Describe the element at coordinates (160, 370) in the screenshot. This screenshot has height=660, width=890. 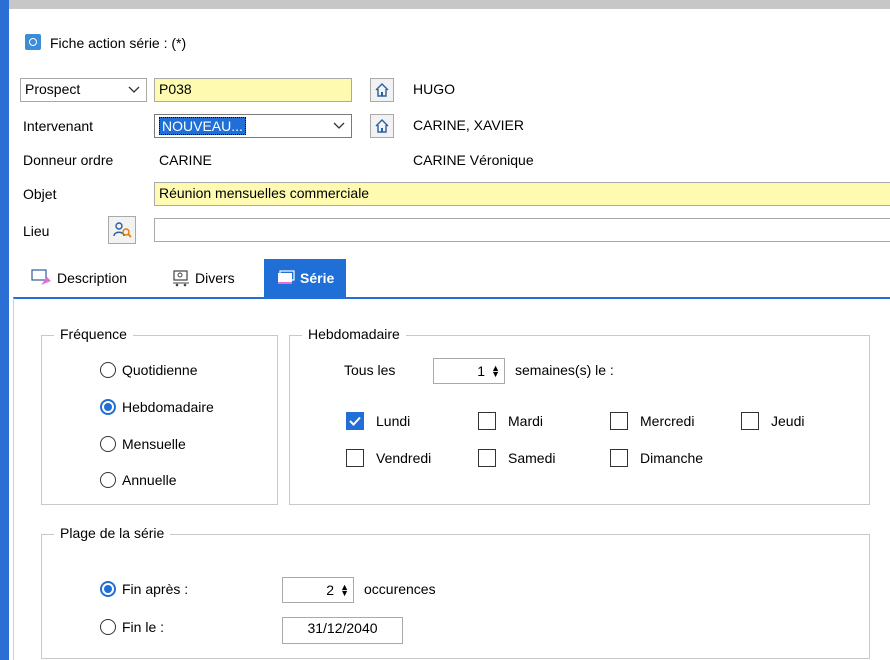
I see `radio-label: Quotidienne` at that location.